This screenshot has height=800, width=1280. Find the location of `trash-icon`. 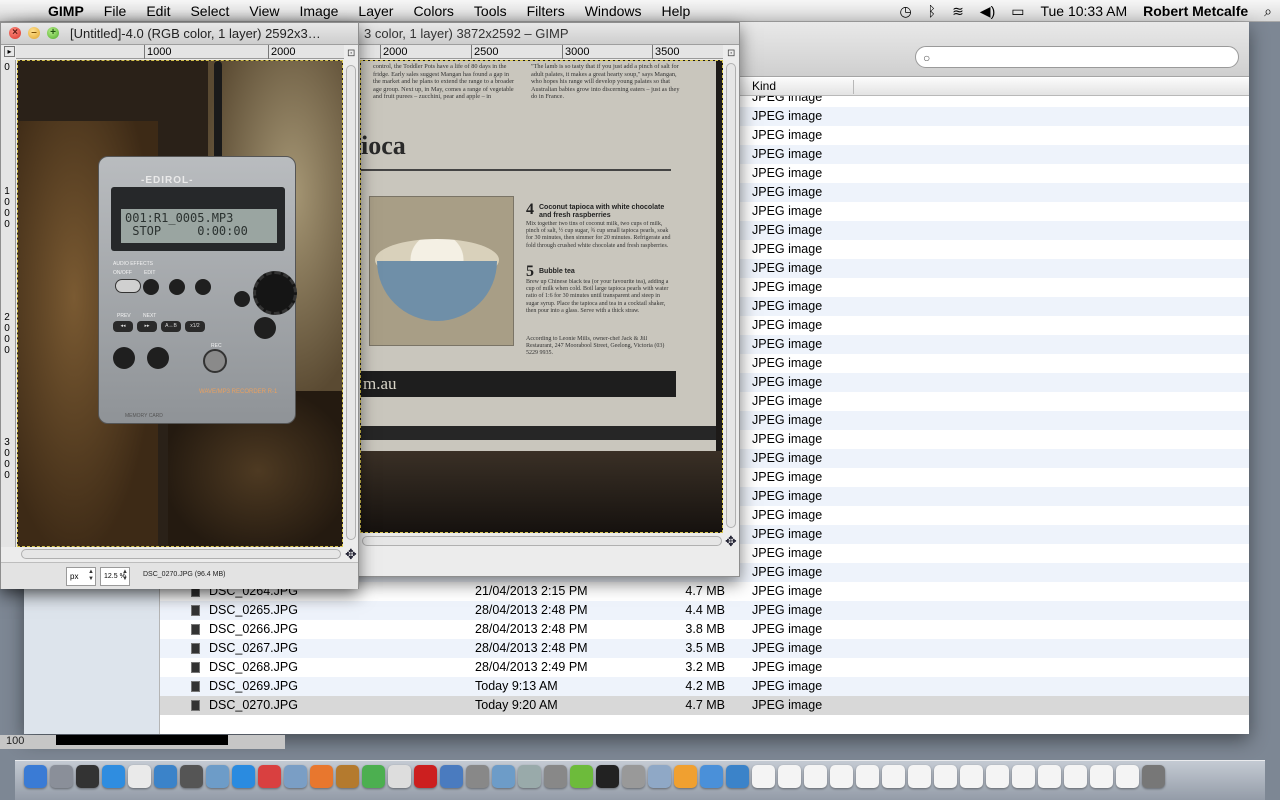

trash-icon is located at coordinates (1153, 776).